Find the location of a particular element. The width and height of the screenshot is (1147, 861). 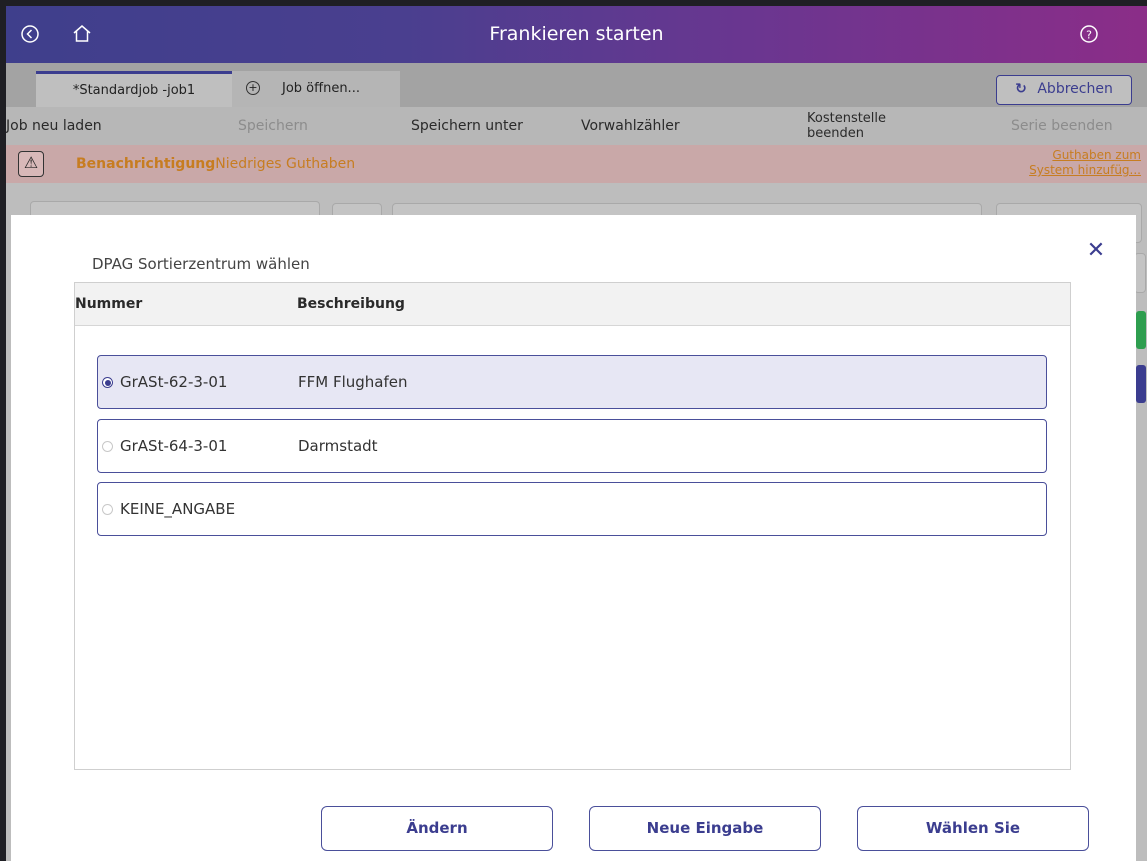

row-number: KEINE_ANGABE is located at coordinates (178, 509).